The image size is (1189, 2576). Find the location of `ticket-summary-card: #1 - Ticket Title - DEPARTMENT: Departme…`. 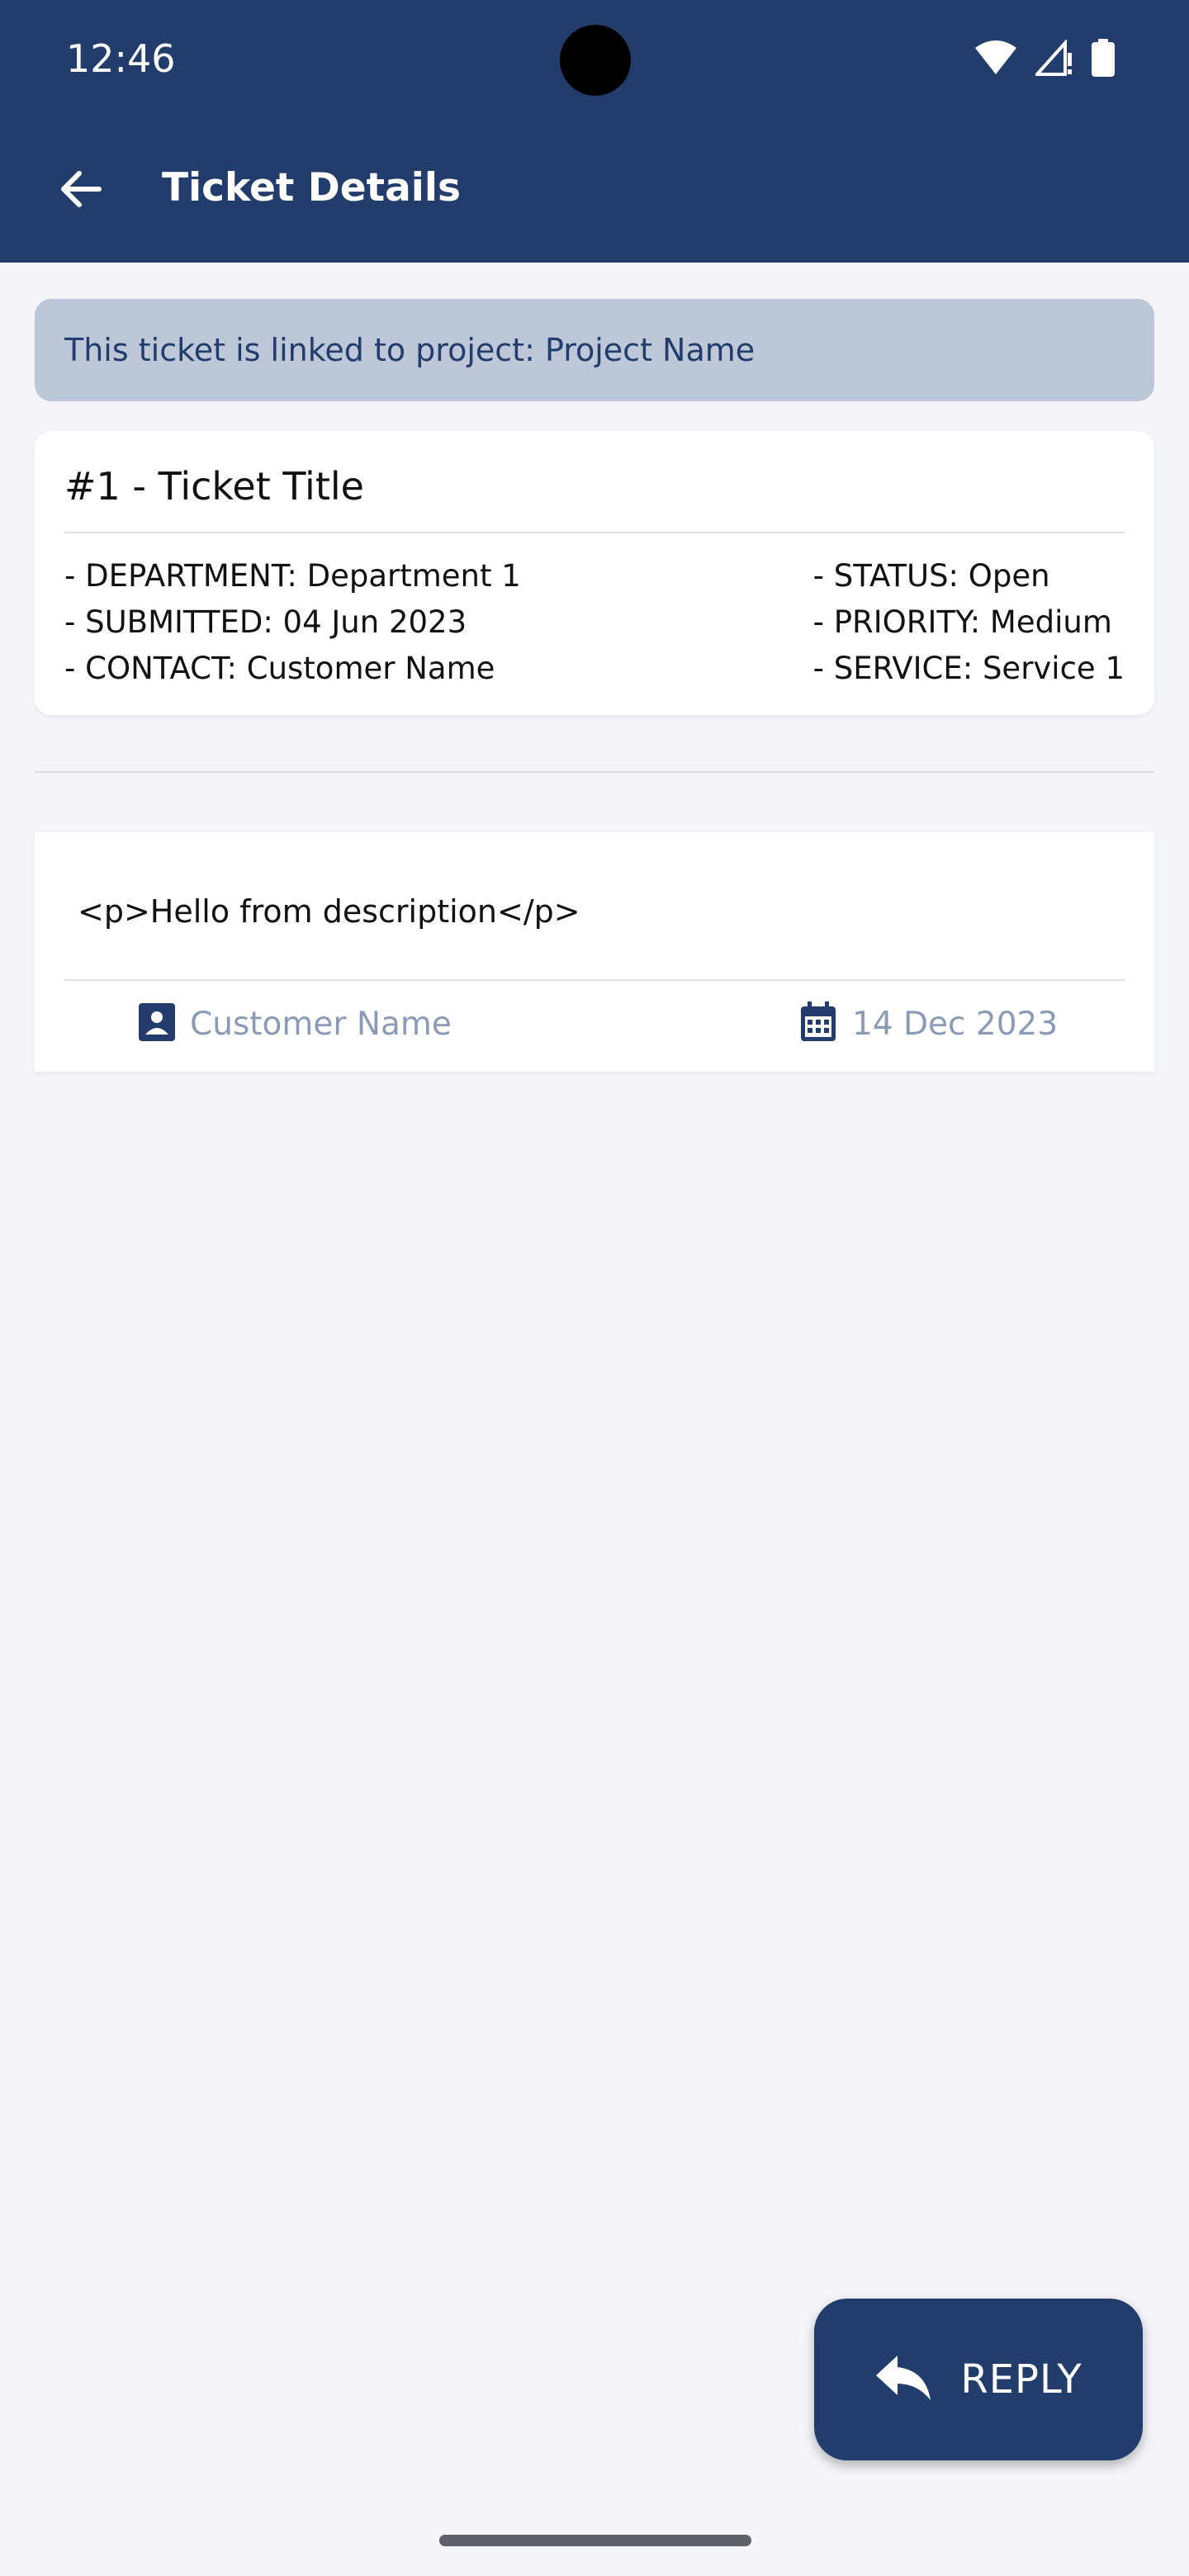

ticket-summary-card: #1 - Ticket Title - DEPARTMENT: Departme… is located at coordinates (594, 573).